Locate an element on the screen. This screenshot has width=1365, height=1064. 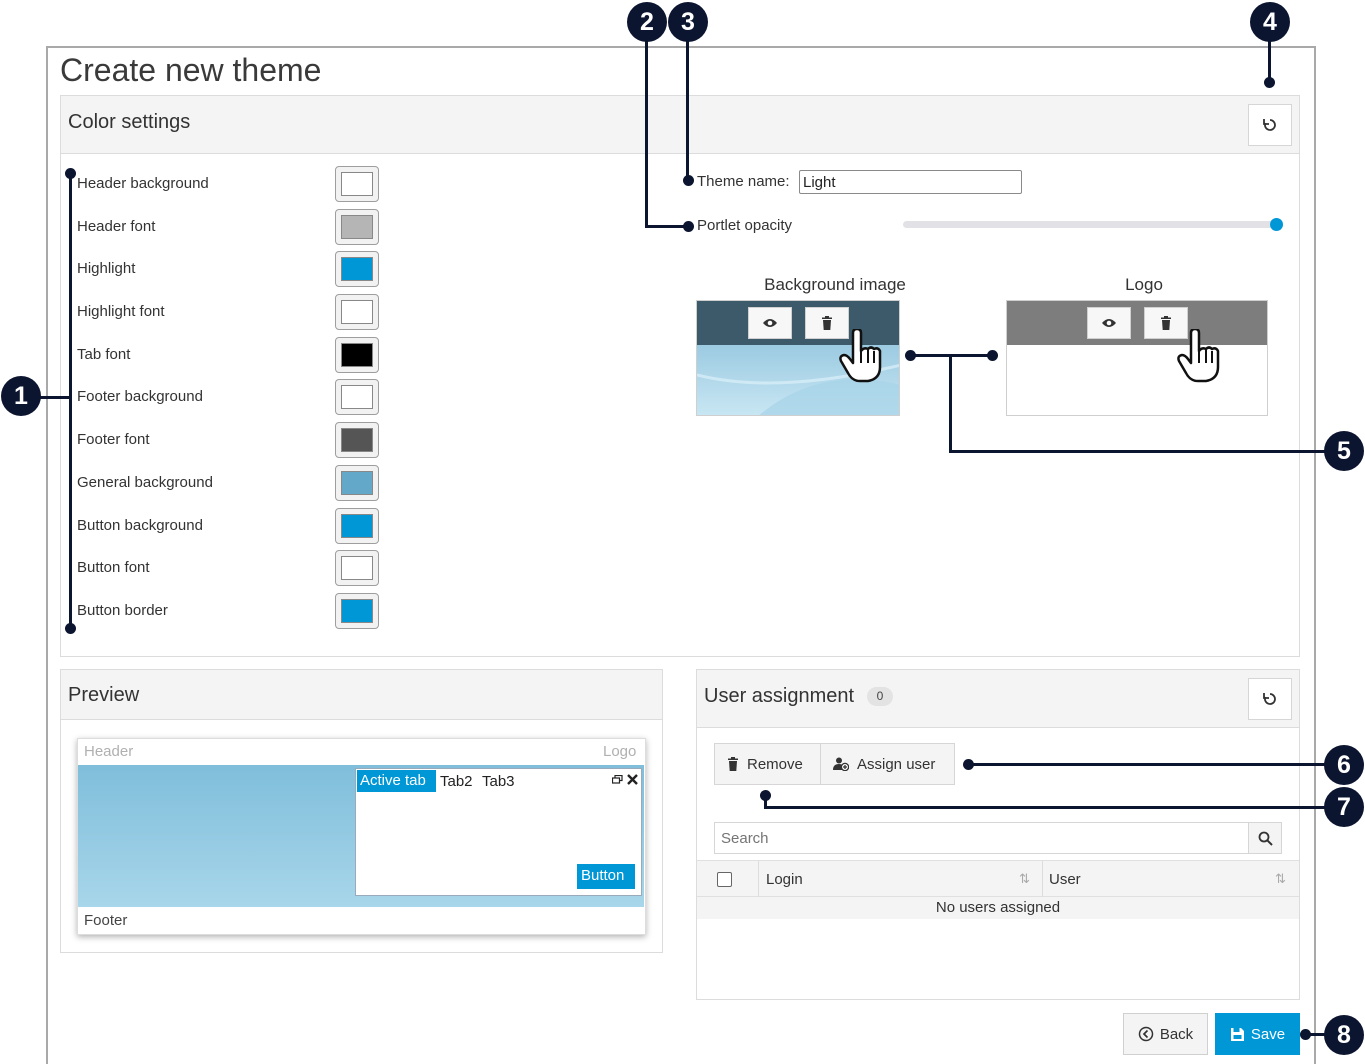
color-setting-row: Button background is located at coordinates (232, 528).